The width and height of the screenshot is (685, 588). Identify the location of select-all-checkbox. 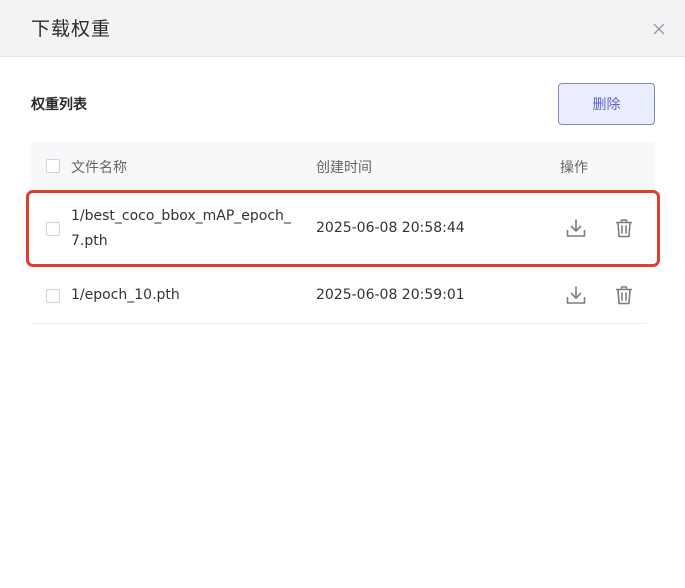
(53, 166).